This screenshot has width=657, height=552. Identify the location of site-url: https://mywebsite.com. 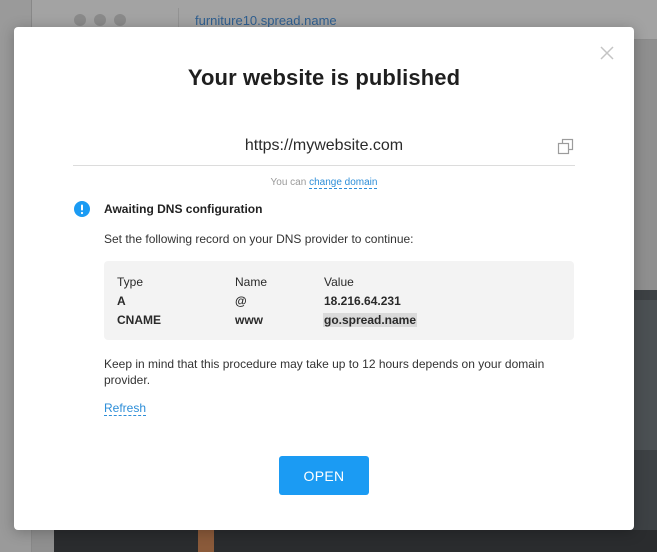
(324, 146).